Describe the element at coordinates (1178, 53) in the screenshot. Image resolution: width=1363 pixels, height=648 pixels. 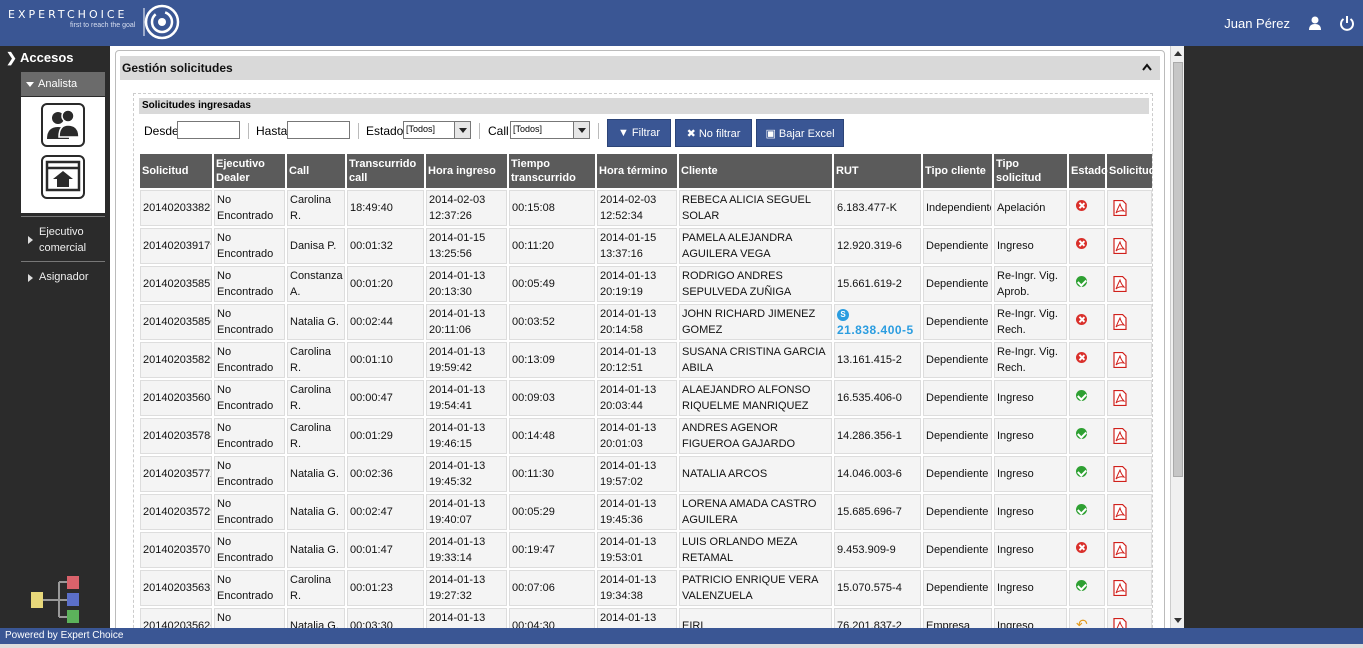
I see `scroll-up-icon` at that location.